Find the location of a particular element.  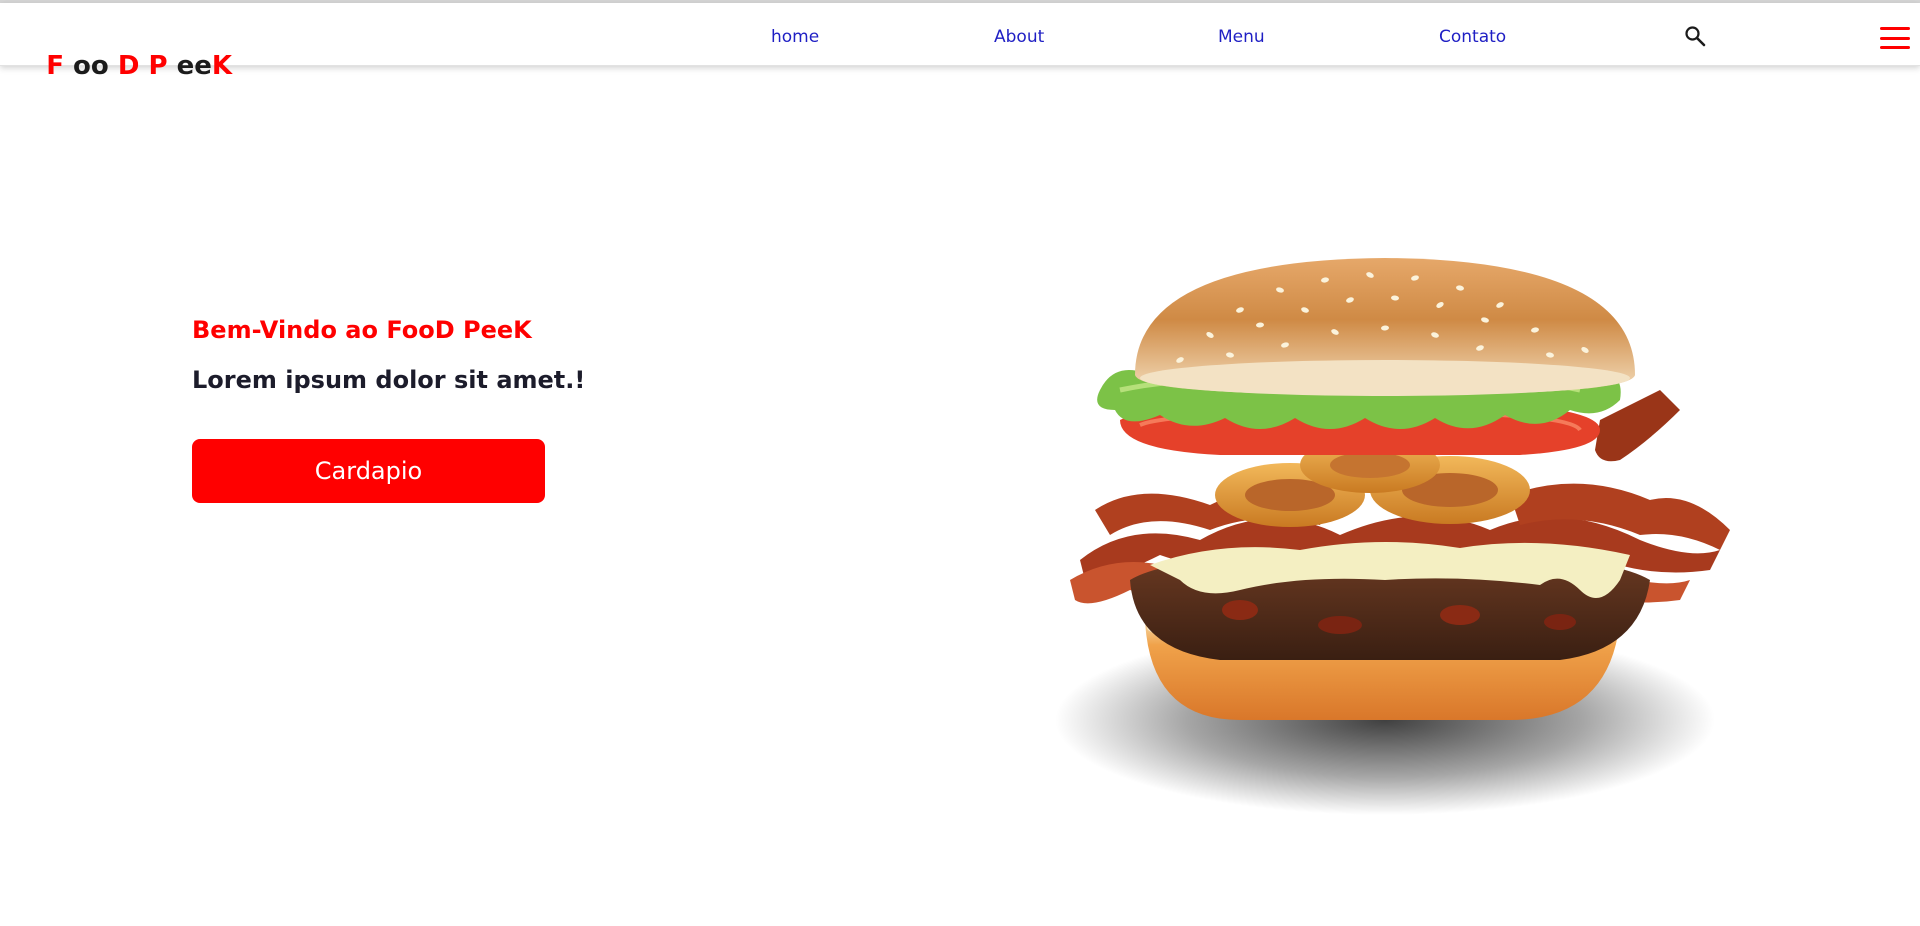

nav-link-home: home is located at coordinates (795, 37).